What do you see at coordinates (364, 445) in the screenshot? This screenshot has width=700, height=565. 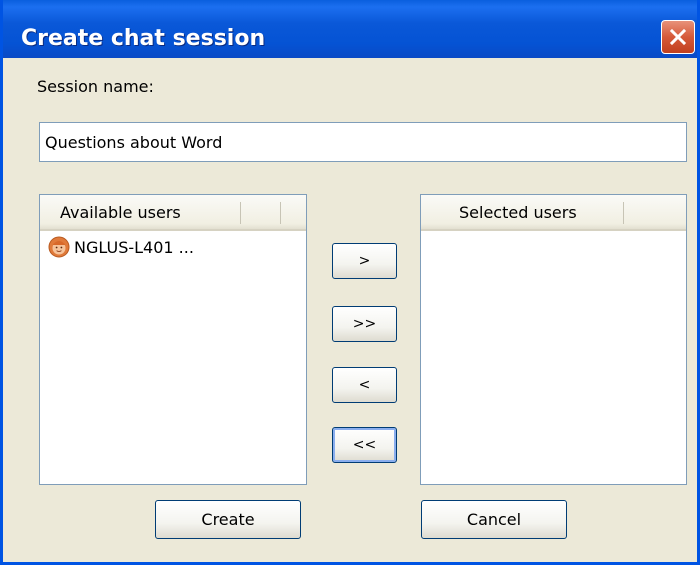 I see `remove-all-users-button: <<` at bounding box center [364, 445].